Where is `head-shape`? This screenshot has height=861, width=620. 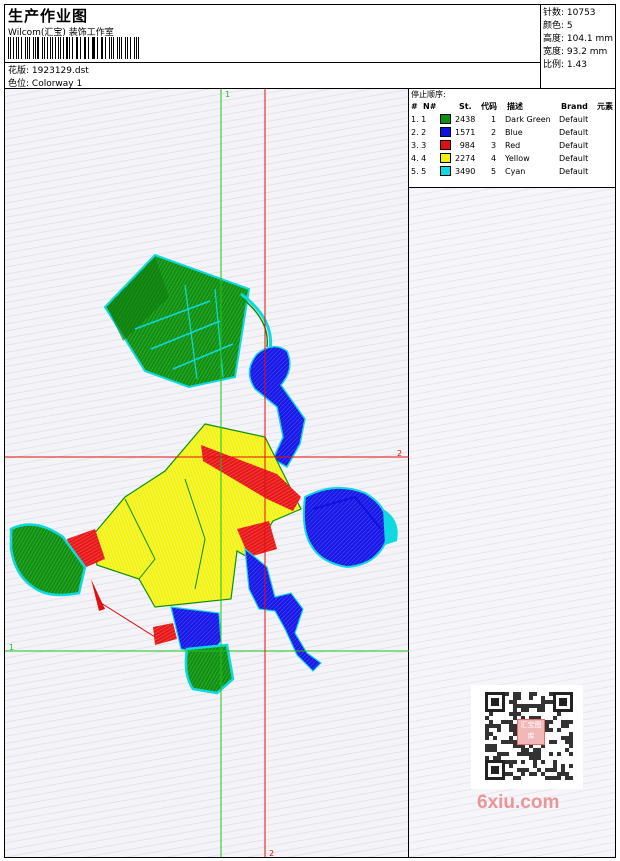 head-shape is located at coordinates (350, 527).